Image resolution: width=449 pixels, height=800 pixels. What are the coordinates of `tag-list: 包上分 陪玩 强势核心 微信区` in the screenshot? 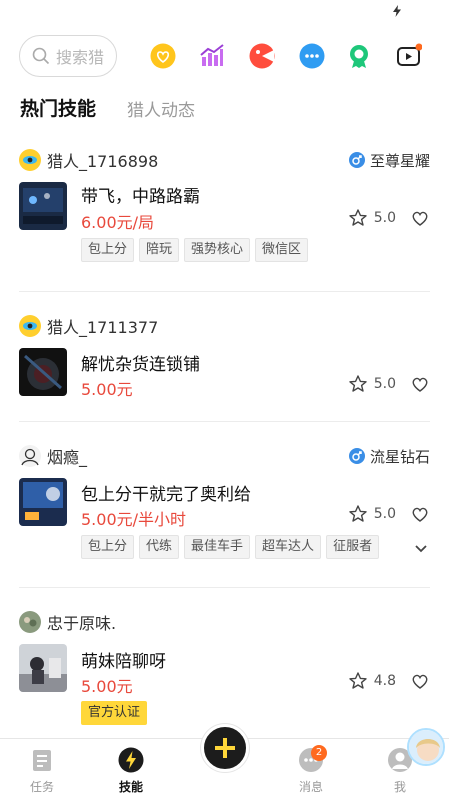 It's located at (197, 250).